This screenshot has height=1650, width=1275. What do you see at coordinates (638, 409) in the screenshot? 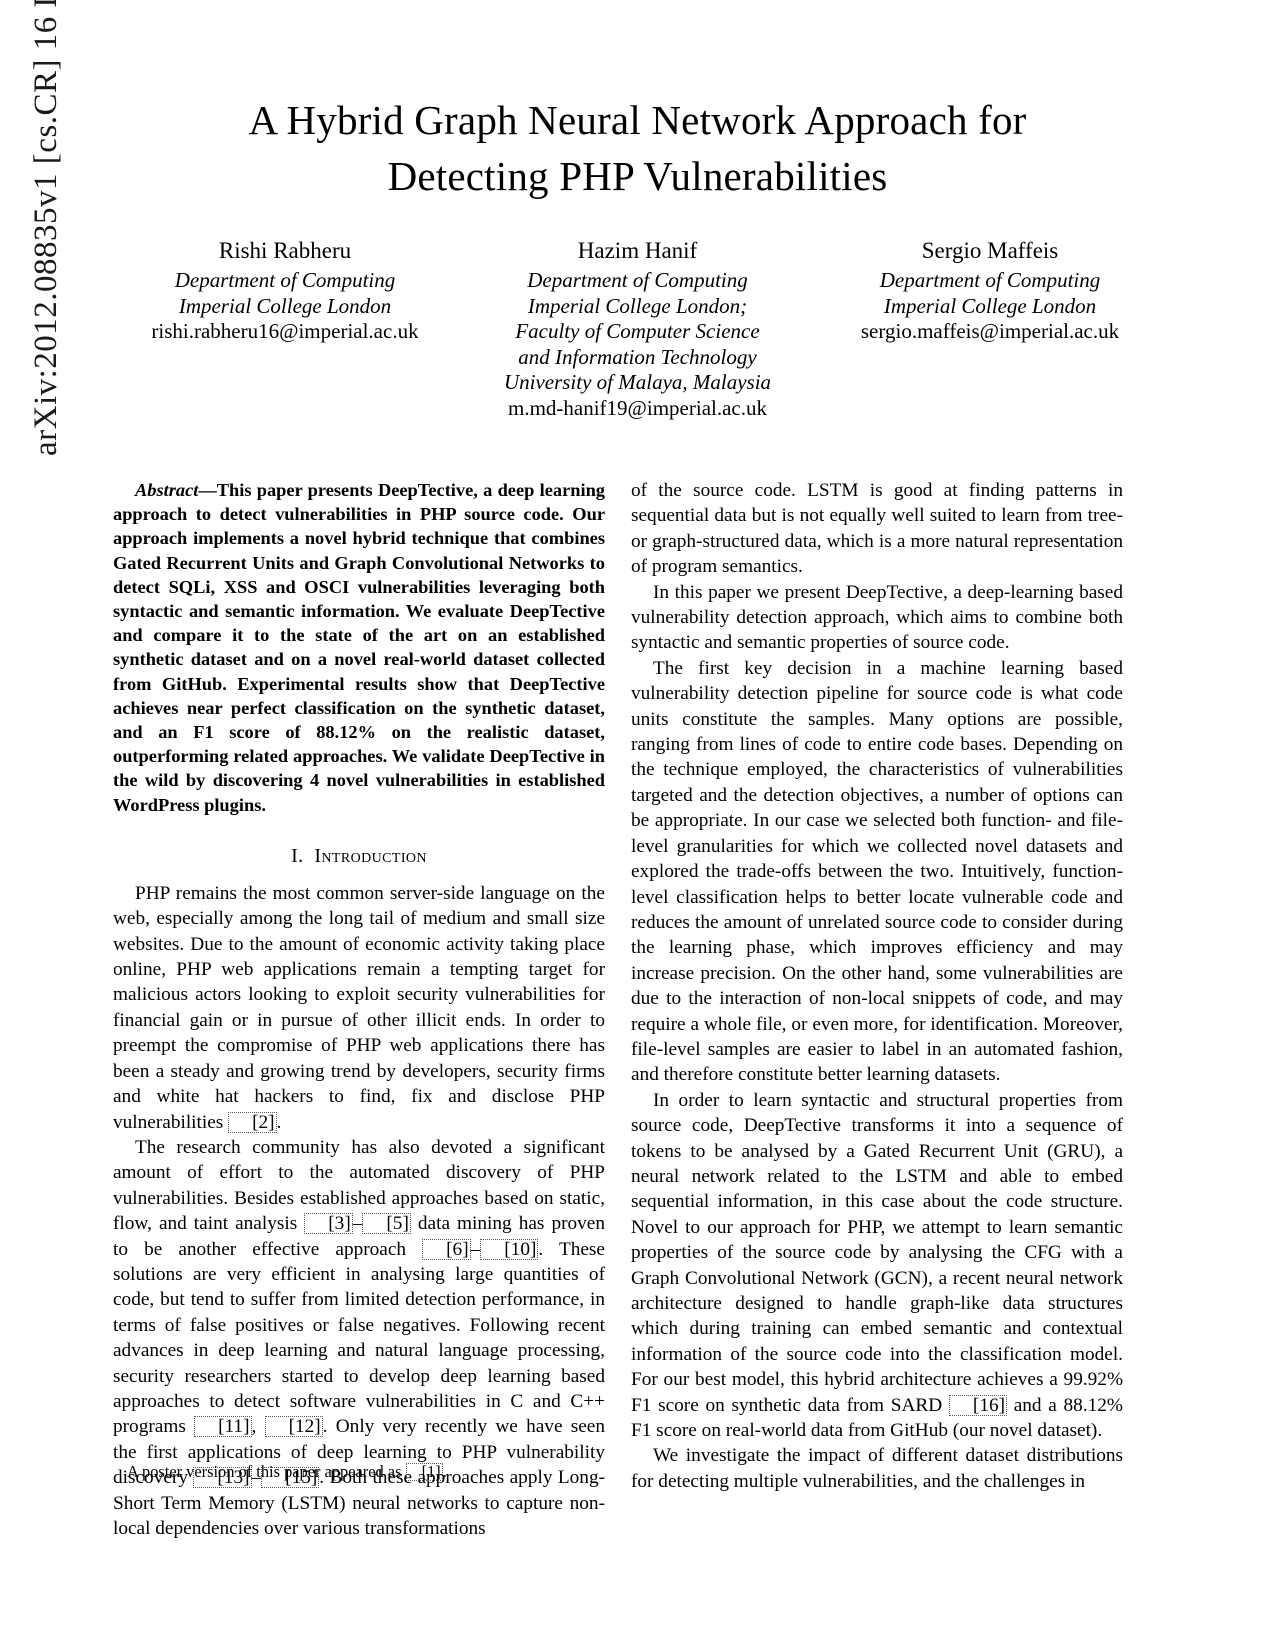
I see `author-email: m.md-hanif19@imperial.ac.uk` at bounding box center [638, 409].